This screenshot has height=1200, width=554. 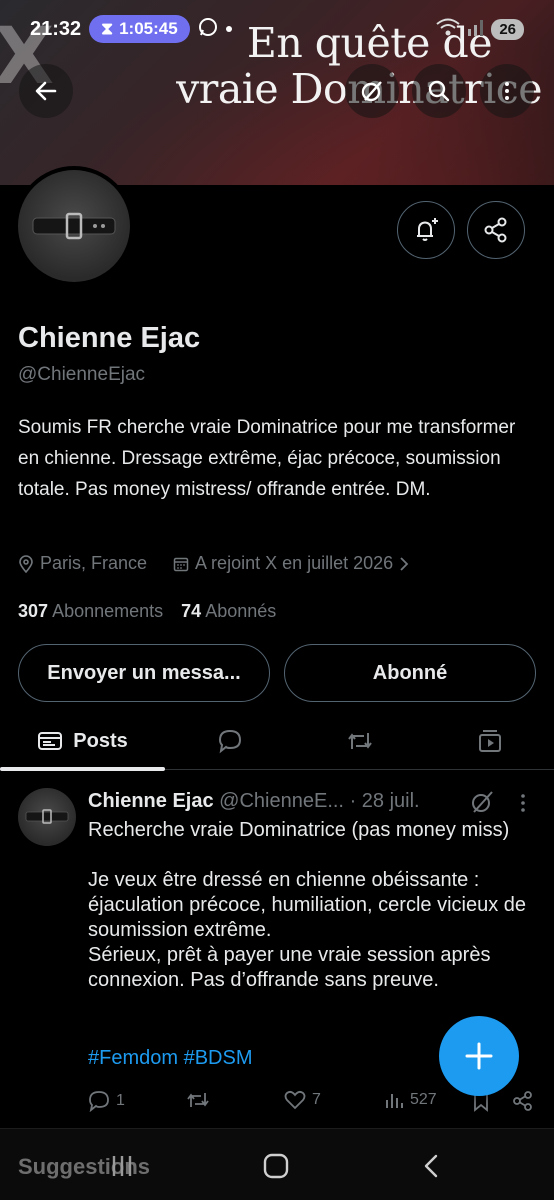 I want to click on profile-name: Chienne Ejac, so click(x=109, y=338).